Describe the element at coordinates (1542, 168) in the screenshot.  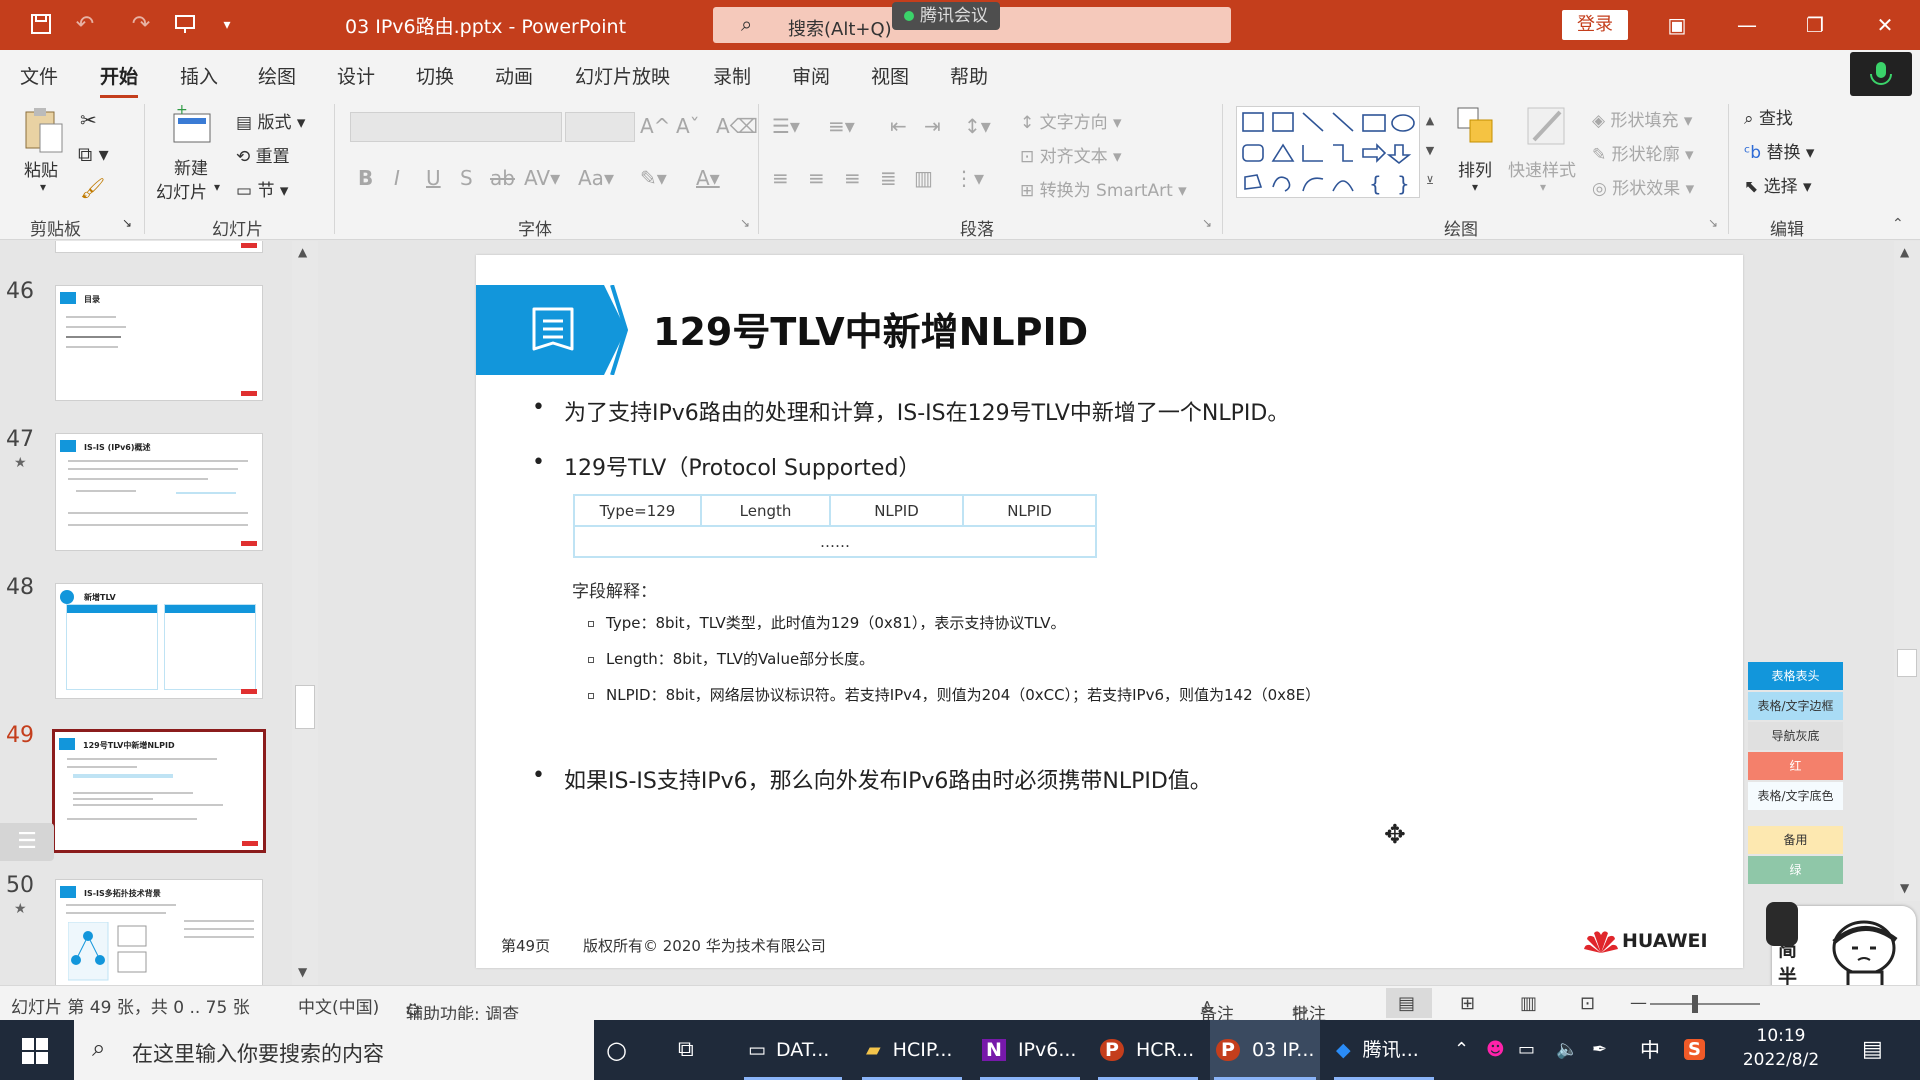
I see `quick-styles-button: 快速样式` at that location.